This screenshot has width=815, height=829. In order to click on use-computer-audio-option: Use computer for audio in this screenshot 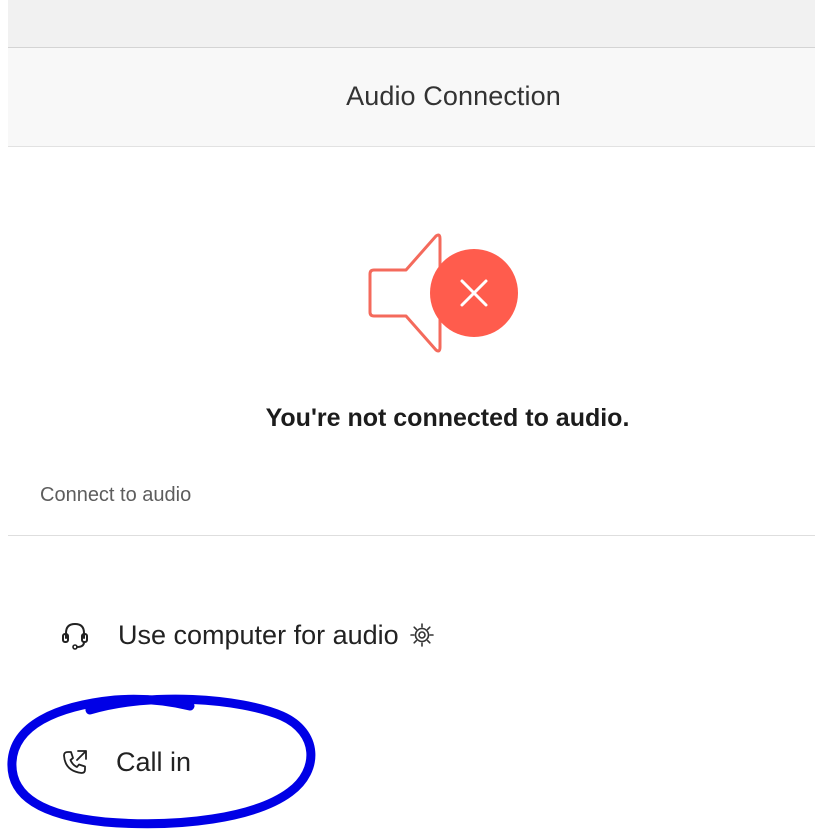, I will do `click(280, 635)`.